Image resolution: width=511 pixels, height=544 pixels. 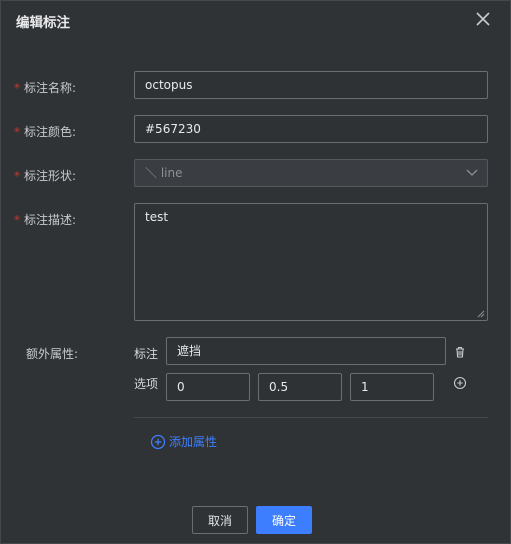 I want to click on shape-select-value: ＼ line, so click(x=164, y=173).